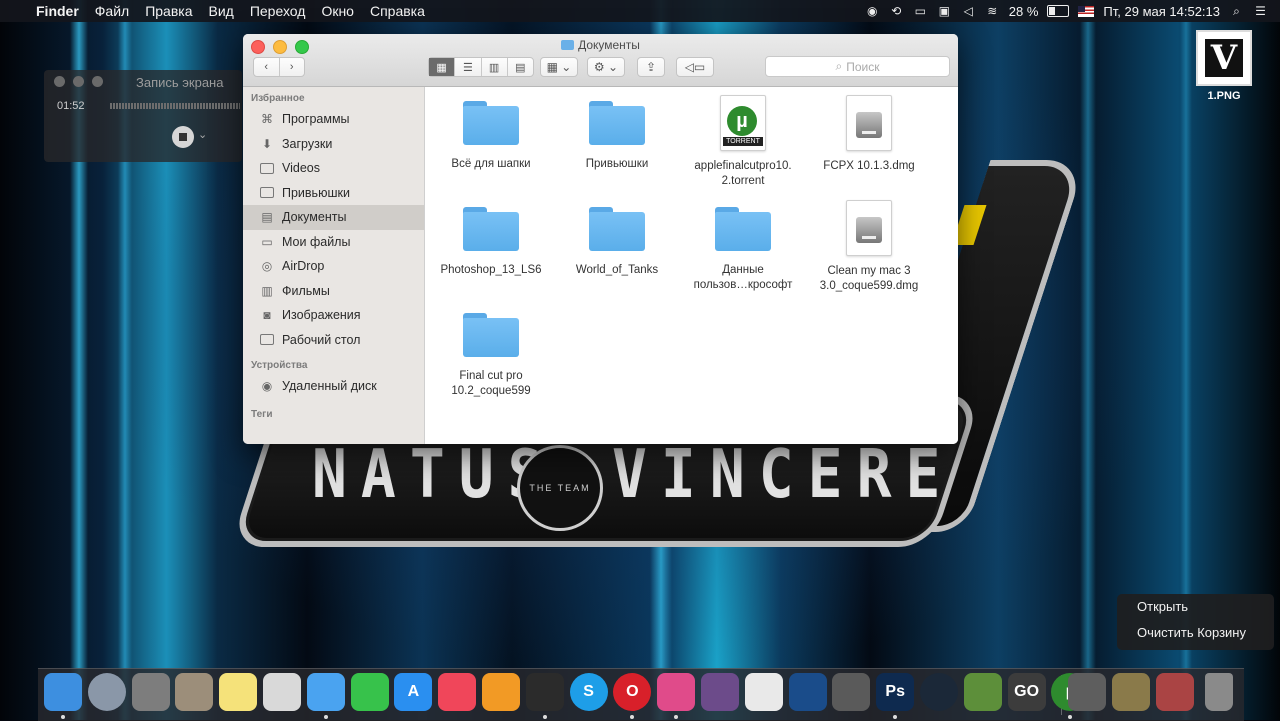 Image resolution: width=1280 pixels, height=721 pixels. I want to click on wallpaper-circle-emblem: THE TEAM, so click(560, 488).